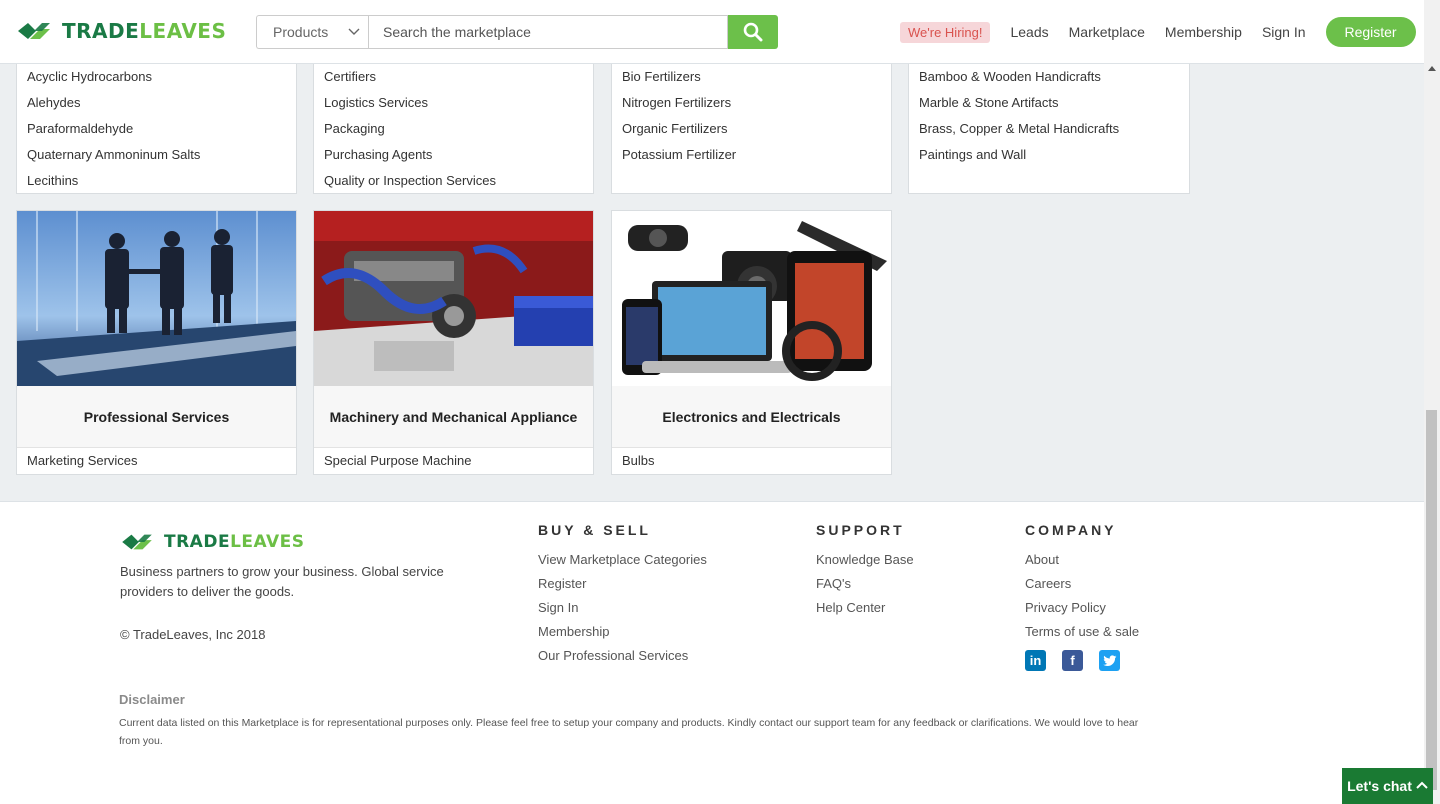 The image size is (1440, 804). I want to click on search-button, so click(753, 32).